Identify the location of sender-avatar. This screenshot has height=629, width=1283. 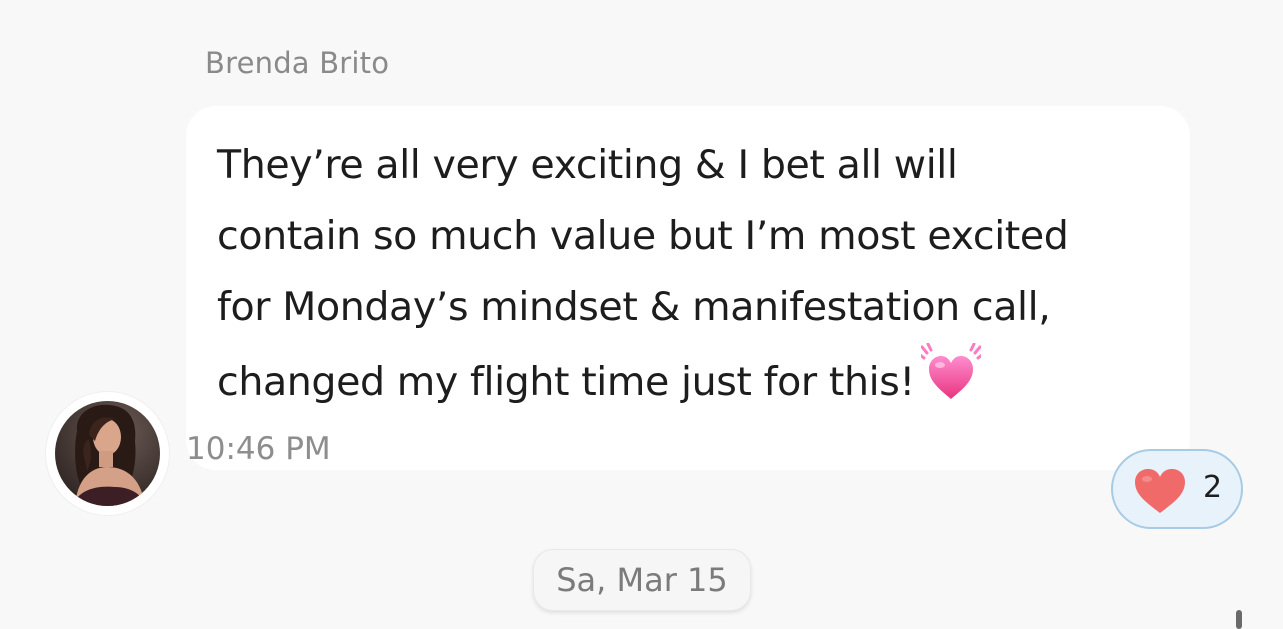
(107, 453).